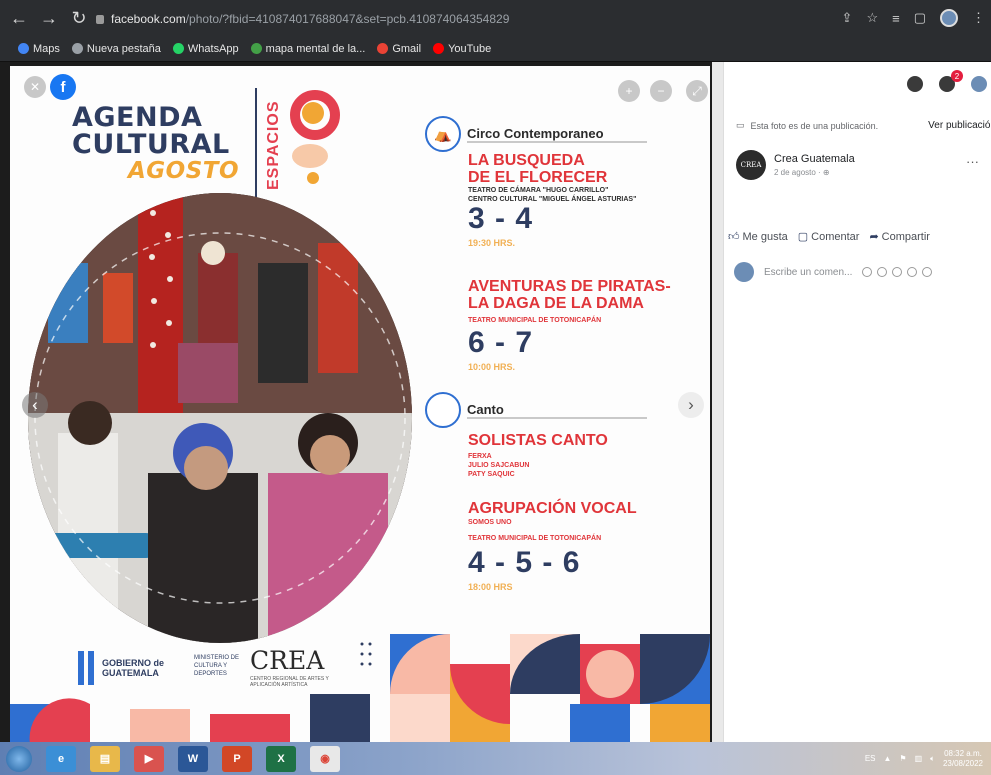 Image resolution: width=991 pixels, height=775 pixels. I want to click on close-icon: ✕, so click(35, 87).